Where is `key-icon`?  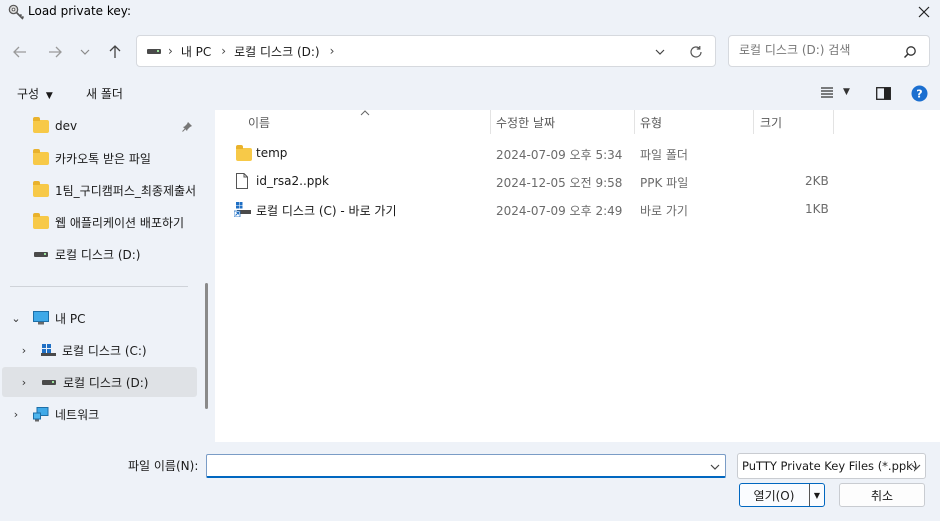 key-icon is located at coordinates (16, 12).